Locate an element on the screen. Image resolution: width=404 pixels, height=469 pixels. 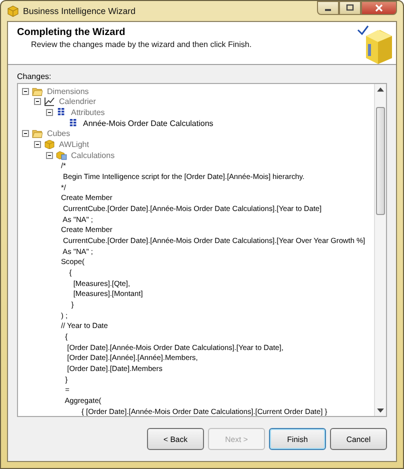
window-title: Business Intelligence Wizard is located at coordinates (79, 11).